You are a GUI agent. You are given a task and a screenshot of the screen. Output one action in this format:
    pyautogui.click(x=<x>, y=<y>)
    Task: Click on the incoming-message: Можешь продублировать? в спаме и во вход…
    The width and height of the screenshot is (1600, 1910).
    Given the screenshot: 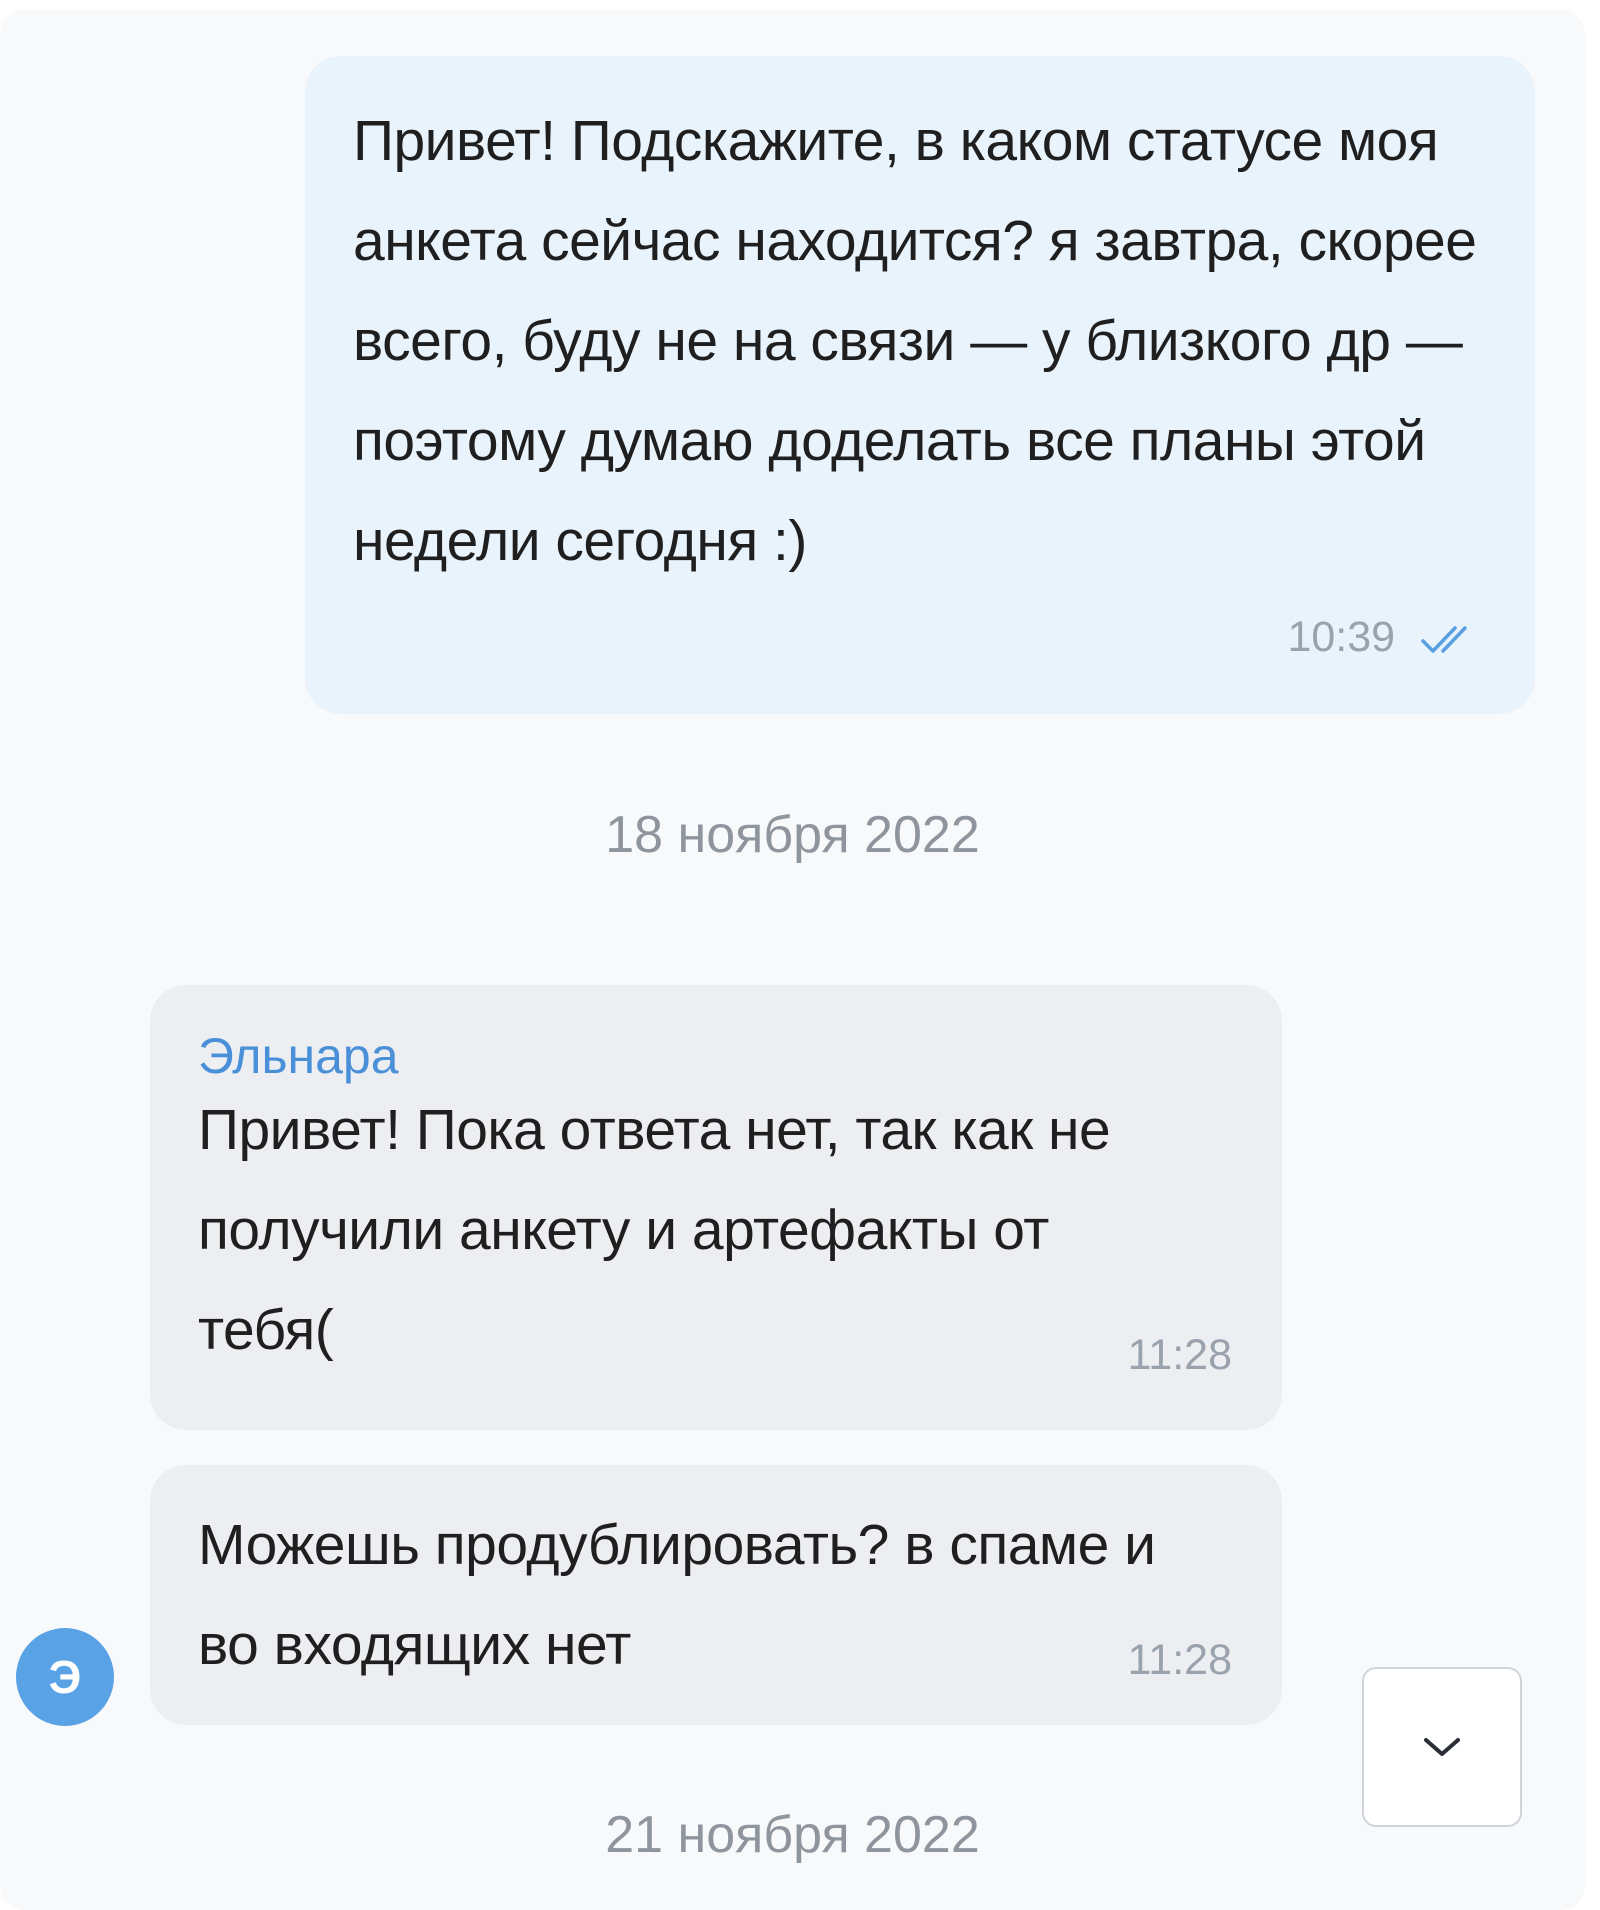 What is the action you would take?
    pyautogui.click(x=716, y=1595)
    